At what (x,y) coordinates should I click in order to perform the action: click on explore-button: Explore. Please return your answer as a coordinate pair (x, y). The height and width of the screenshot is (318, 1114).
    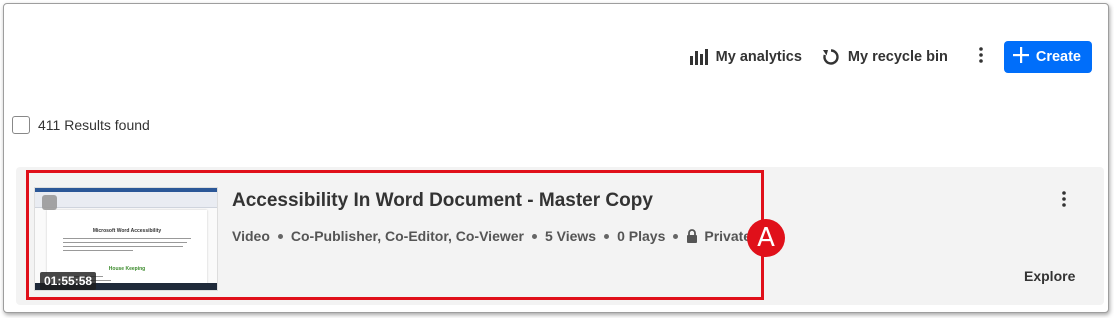
    Looking at the image, I should click on (1049, 276).